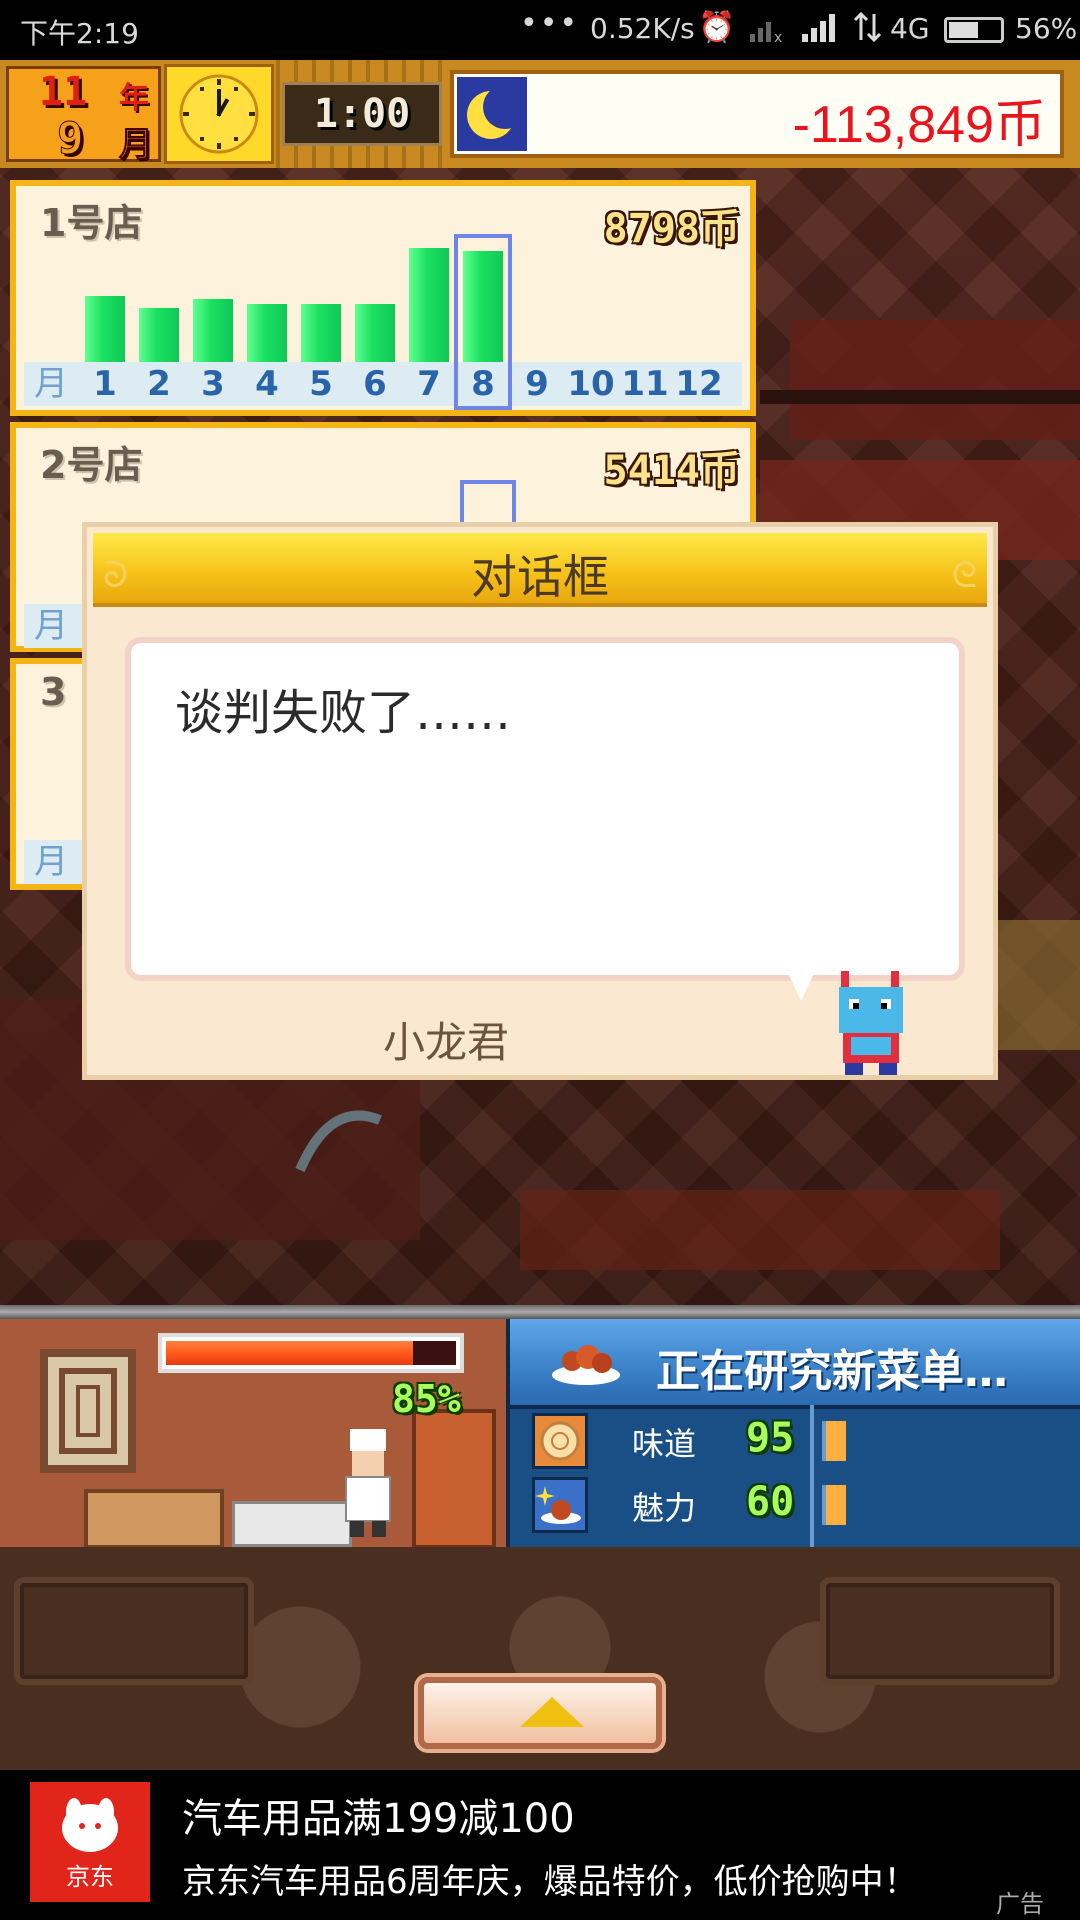 Image resolution: width=1080 pixels, height=1920 pixels. I want to click on monthly-sales-chart, so click(383, 302).